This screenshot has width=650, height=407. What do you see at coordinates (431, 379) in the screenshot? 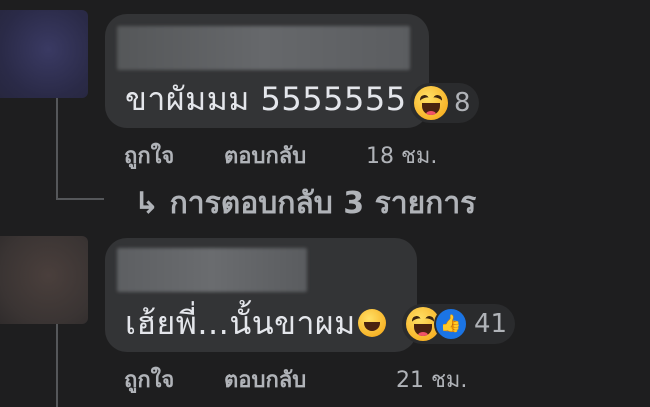
I see `timestamp: 21 ชม.` at bounding box center [431, 379].